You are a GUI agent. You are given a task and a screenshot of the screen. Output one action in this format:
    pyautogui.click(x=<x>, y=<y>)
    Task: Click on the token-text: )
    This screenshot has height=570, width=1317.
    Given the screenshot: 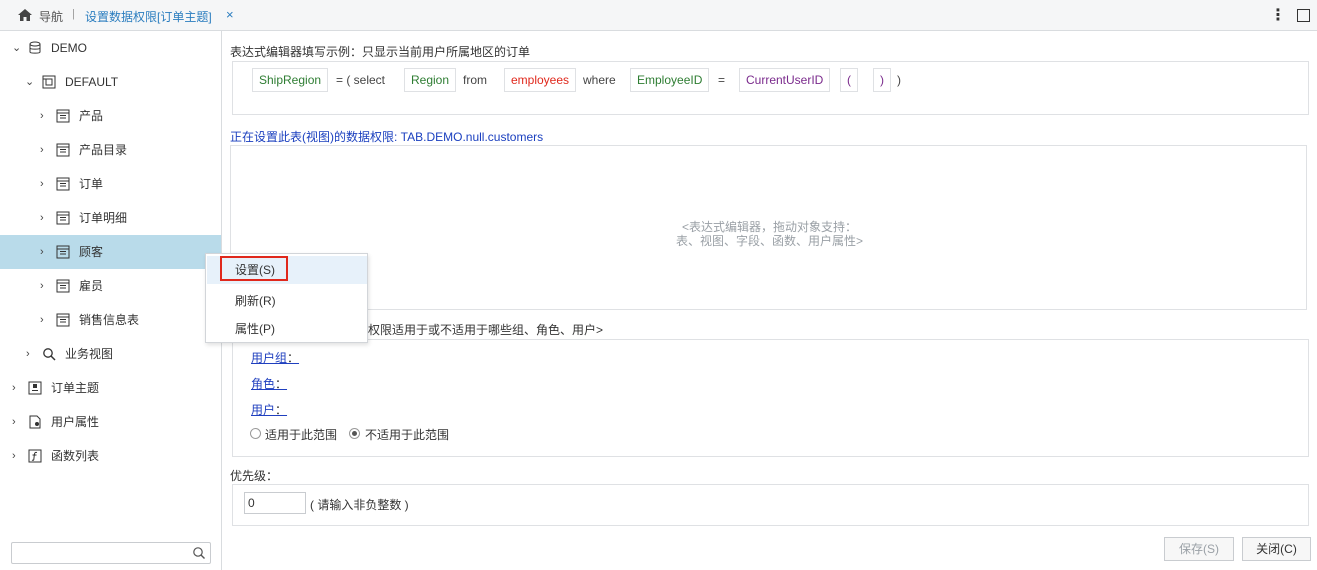 What is the action you would take?
    pyautogui.click(x=899, y=80)
    